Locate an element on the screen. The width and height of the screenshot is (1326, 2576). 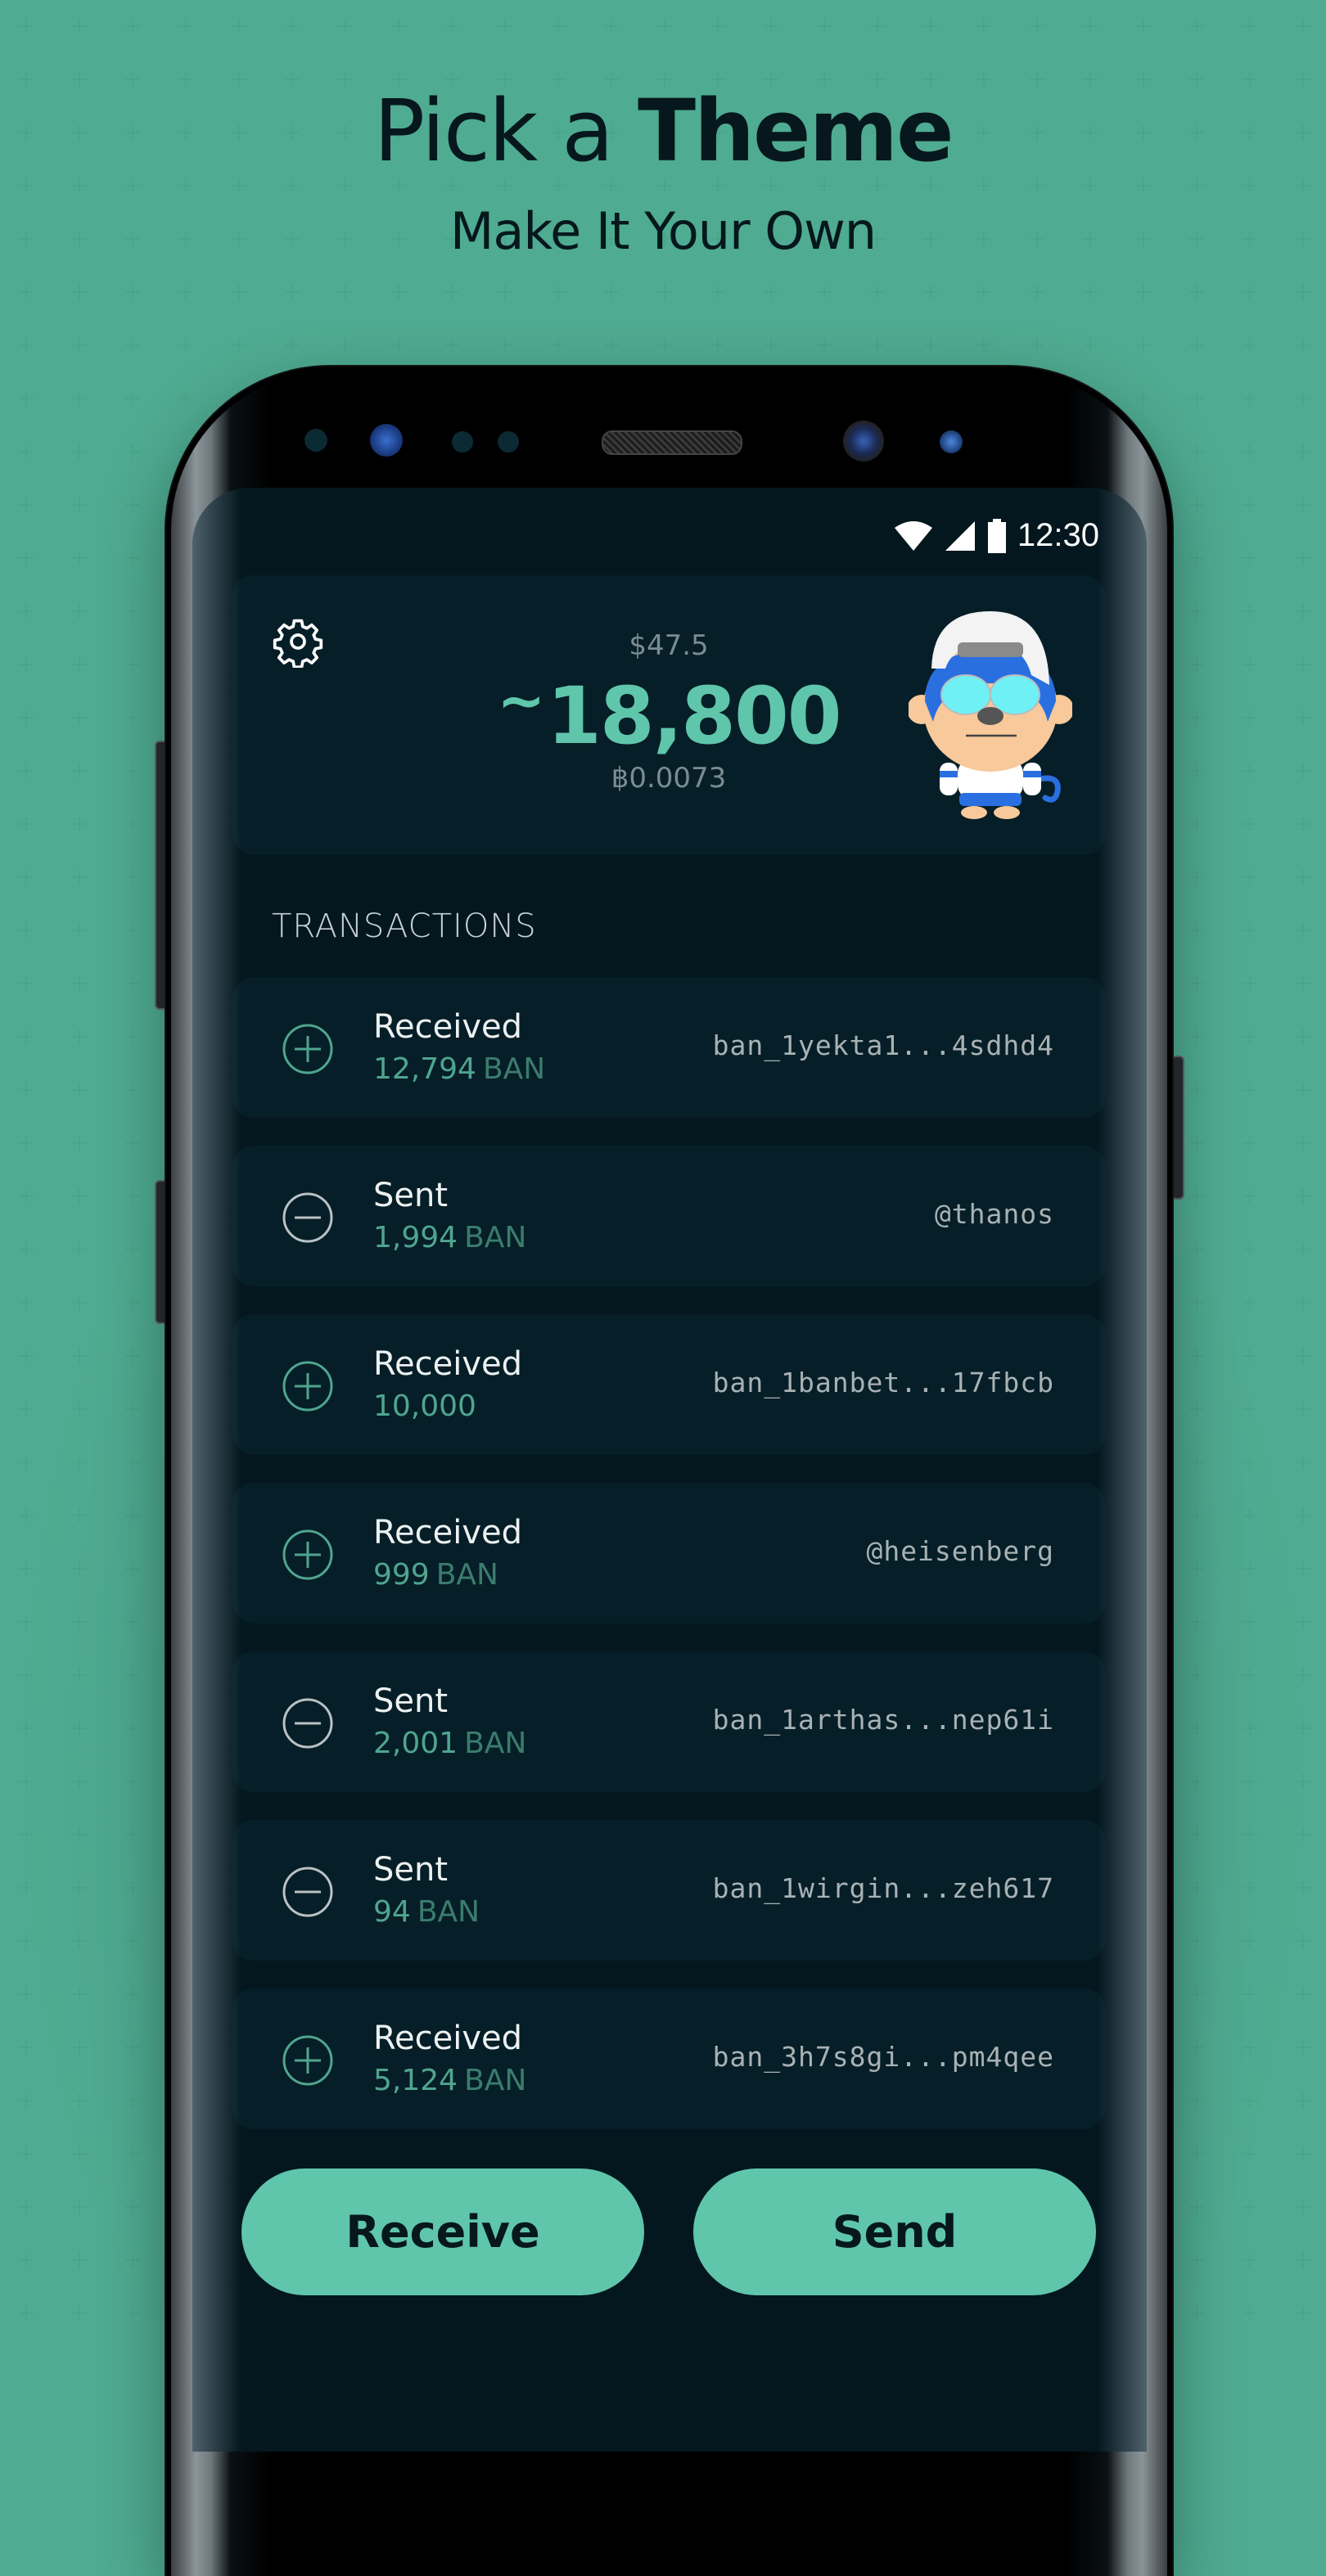
iris-scanner-icon is located at coordinates (386, 440).